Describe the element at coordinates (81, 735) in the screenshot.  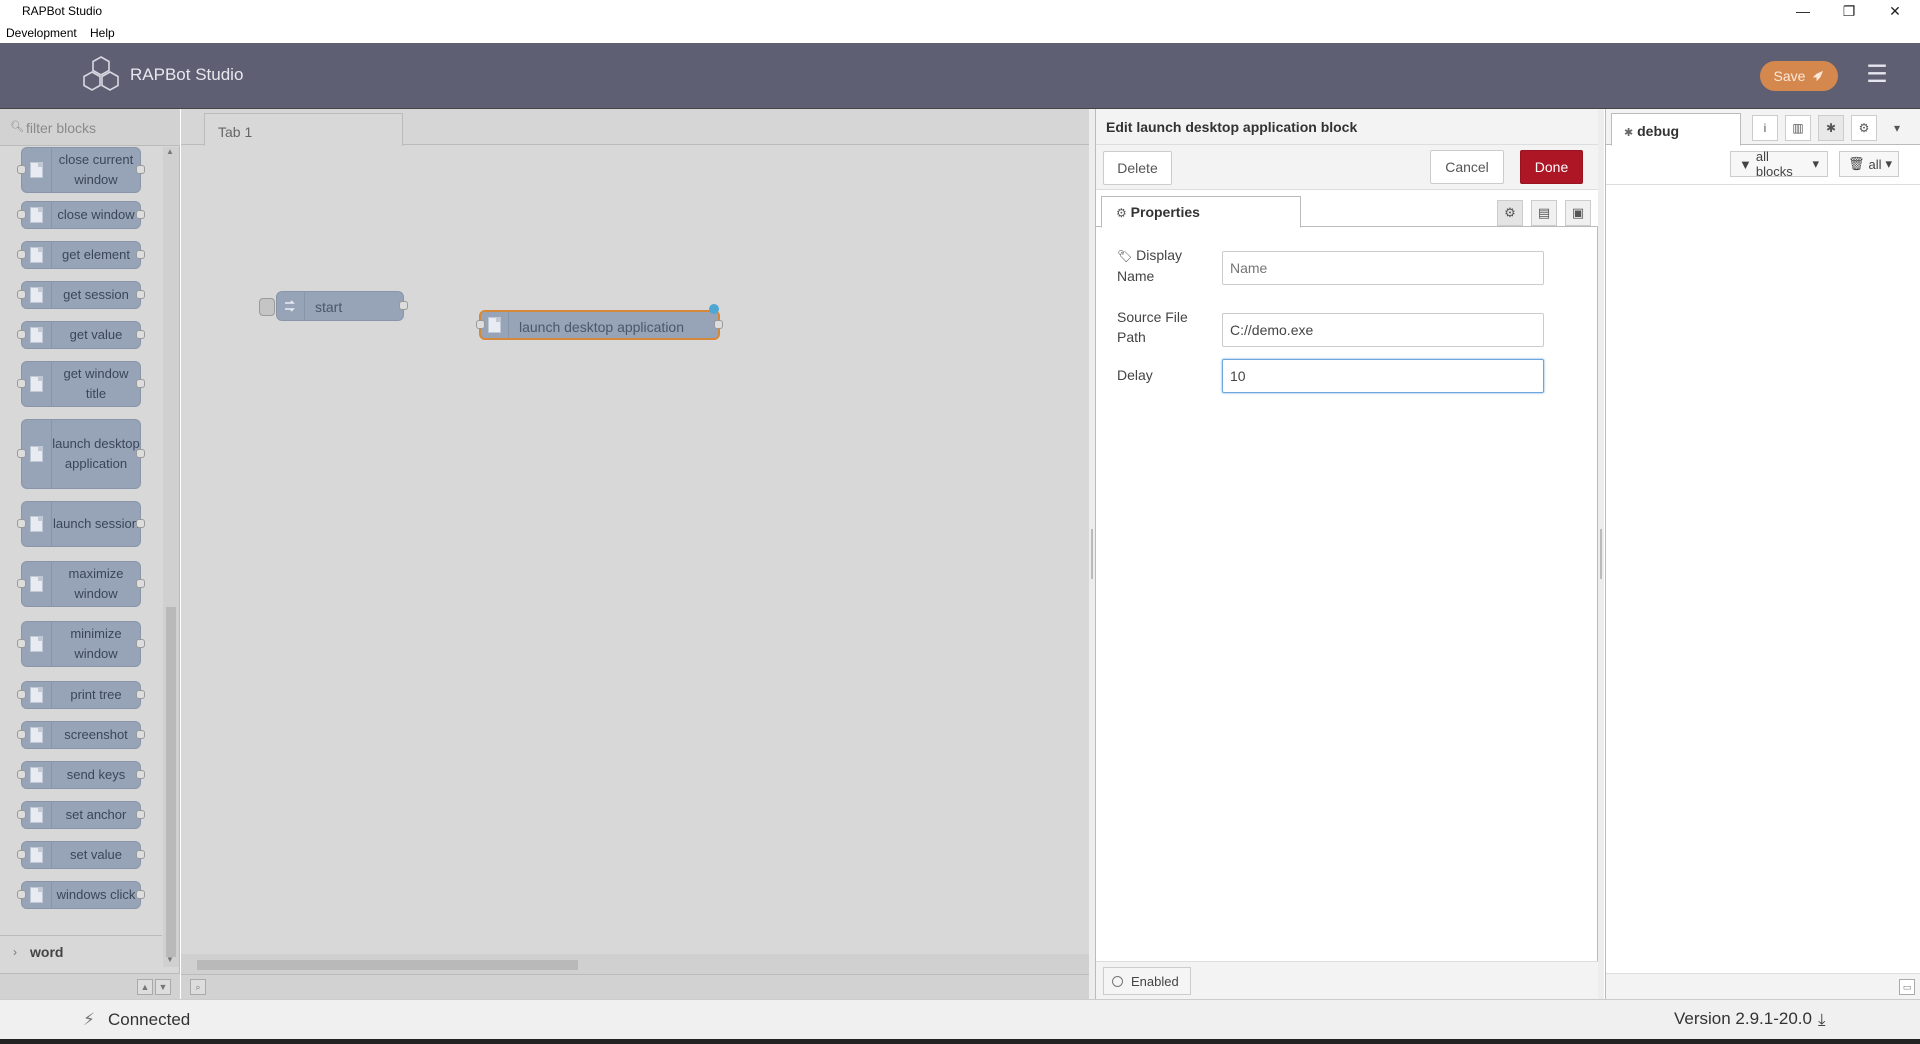
I see `palette-block: screenshot` at that location.